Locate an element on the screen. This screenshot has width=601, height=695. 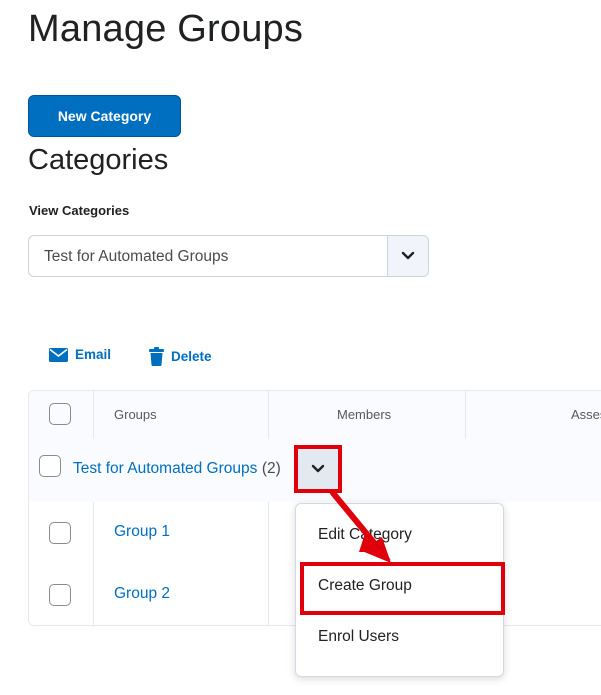
arrow-icon is located at coordinates (360, 526).